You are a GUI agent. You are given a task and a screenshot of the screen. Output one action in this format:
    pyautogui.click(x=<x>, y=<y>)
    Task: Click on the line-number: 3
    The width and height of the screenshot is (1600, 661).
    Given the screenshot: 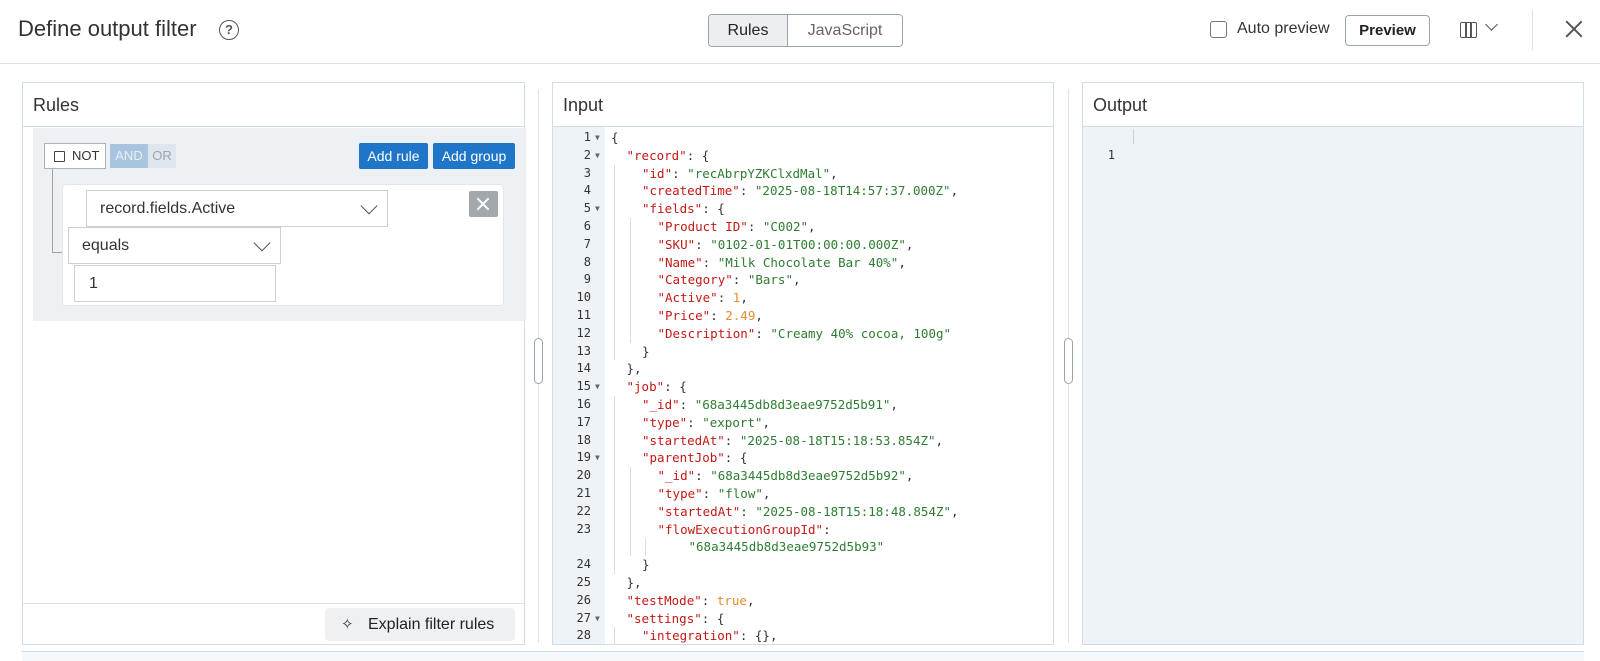 What is the action you would take?
    pyautogui.click(x=587, y=172)
    